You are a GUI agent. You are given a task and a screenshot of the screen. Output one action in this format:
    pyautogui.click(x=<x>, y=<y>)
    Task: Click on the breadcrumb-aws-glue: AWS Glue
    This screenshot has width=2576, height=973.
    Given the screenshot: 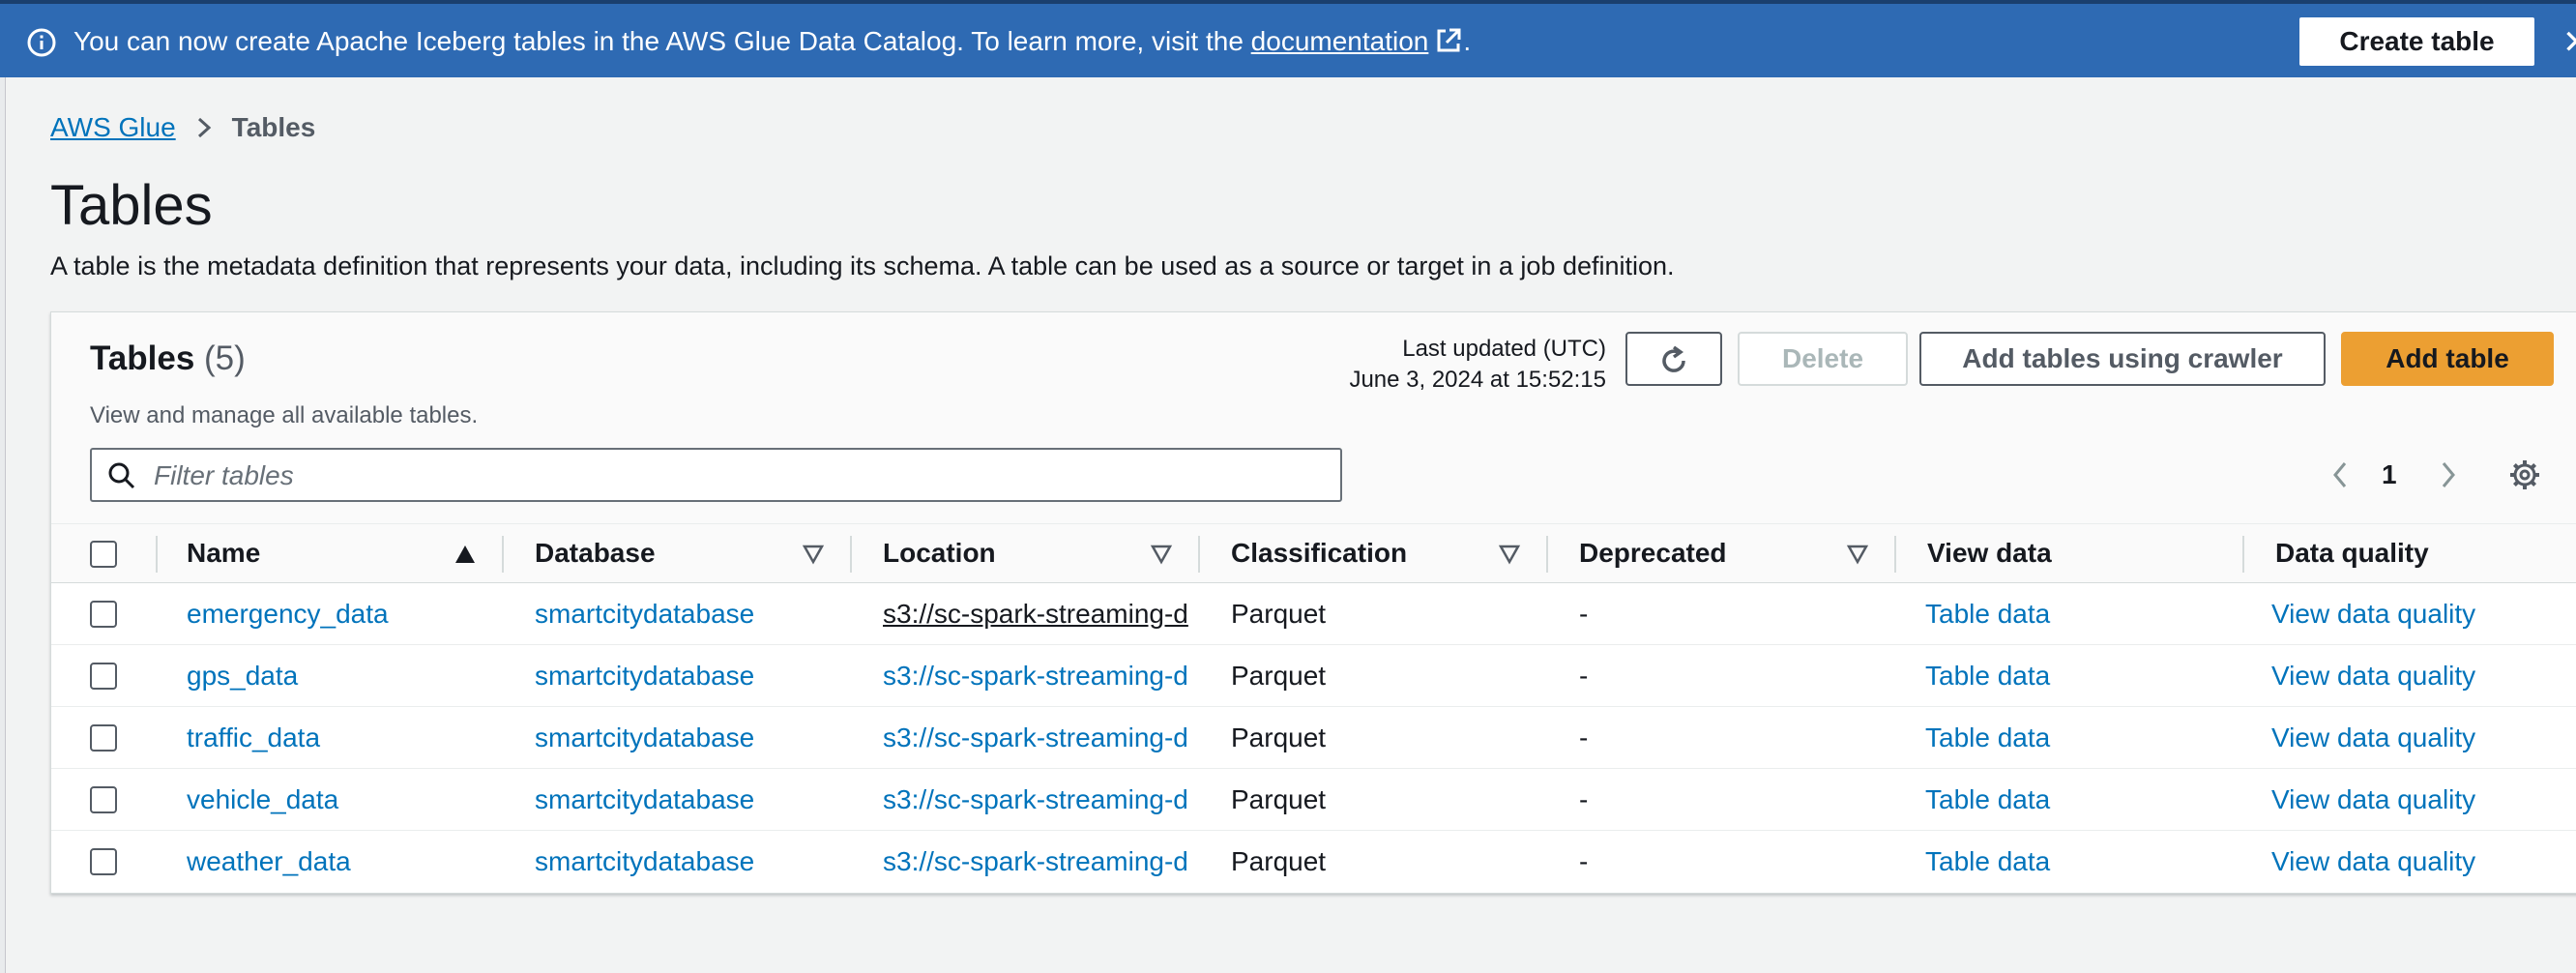 What is the action you would take?
    pyautogui.click(x=113, y=127)
    